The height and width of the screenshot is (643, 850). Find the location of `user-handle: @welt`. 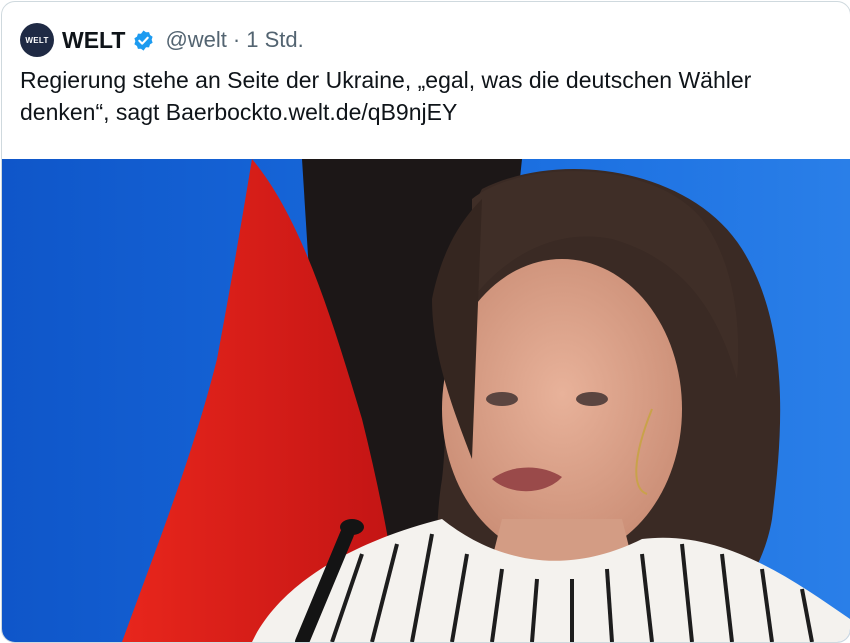

user-handle: @welt is located at coordinates (195, 40).